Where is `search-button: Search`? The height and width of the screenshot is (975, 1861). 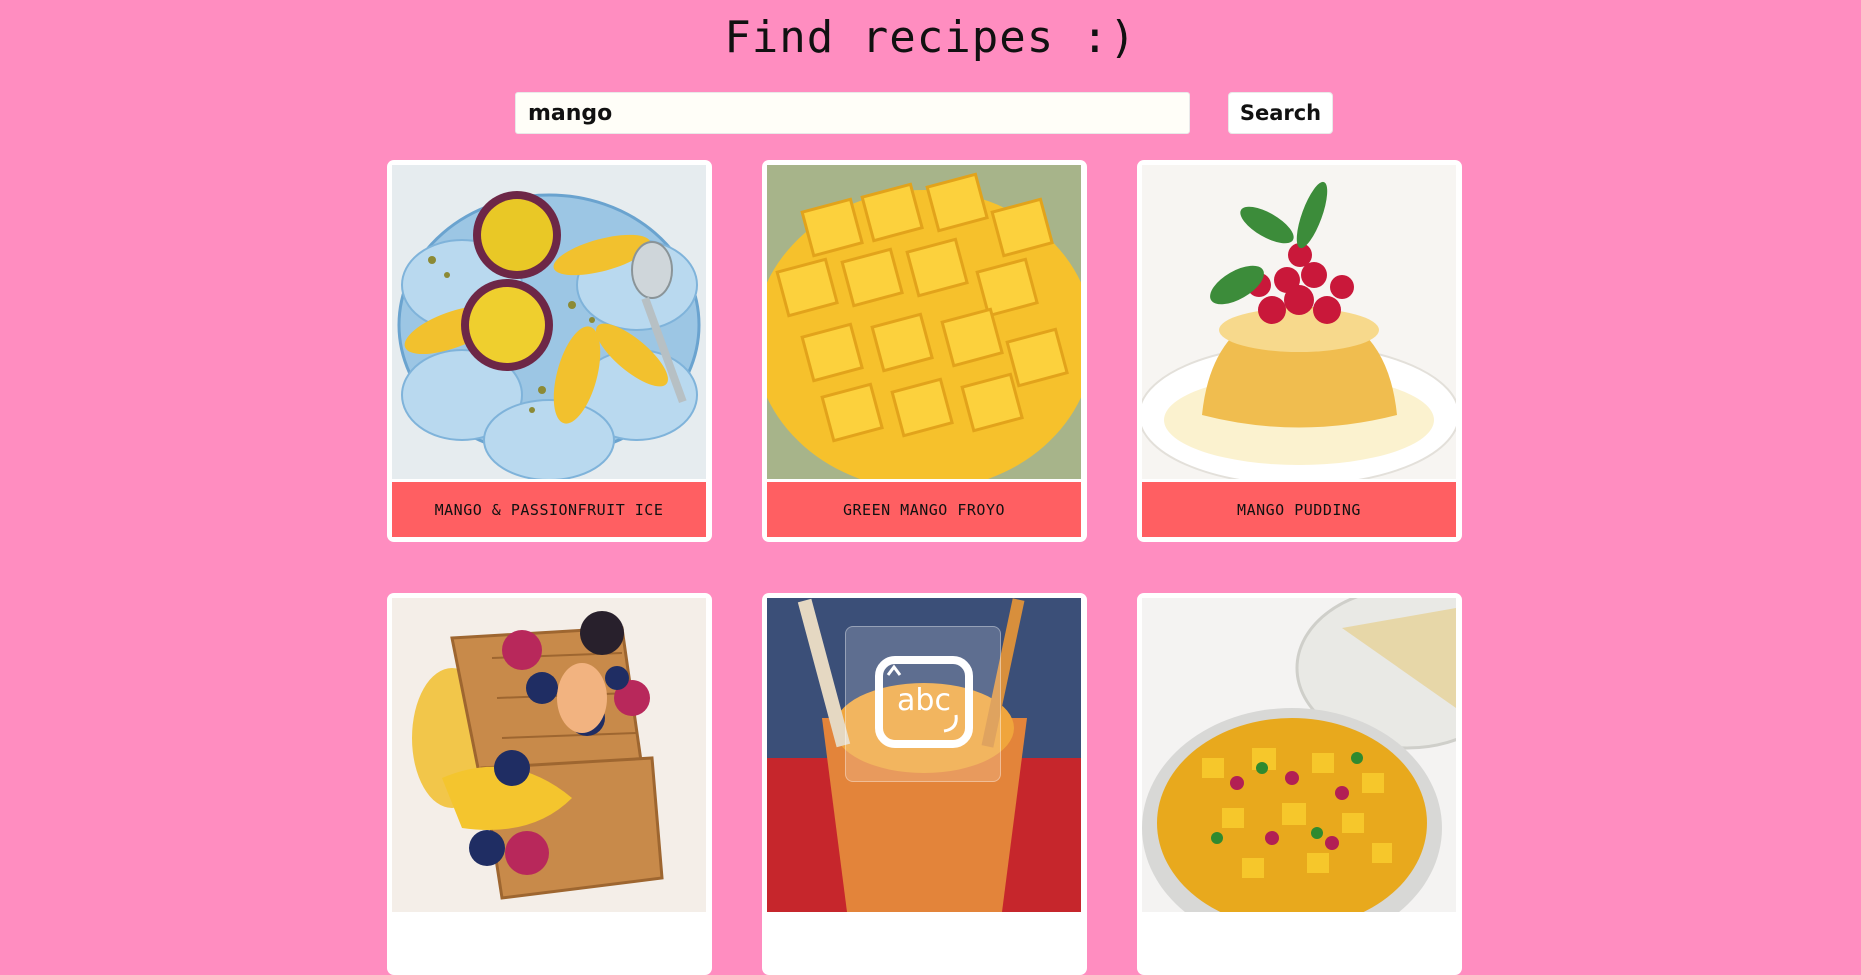
search-button: Search is located at coordinates (1280, 113).